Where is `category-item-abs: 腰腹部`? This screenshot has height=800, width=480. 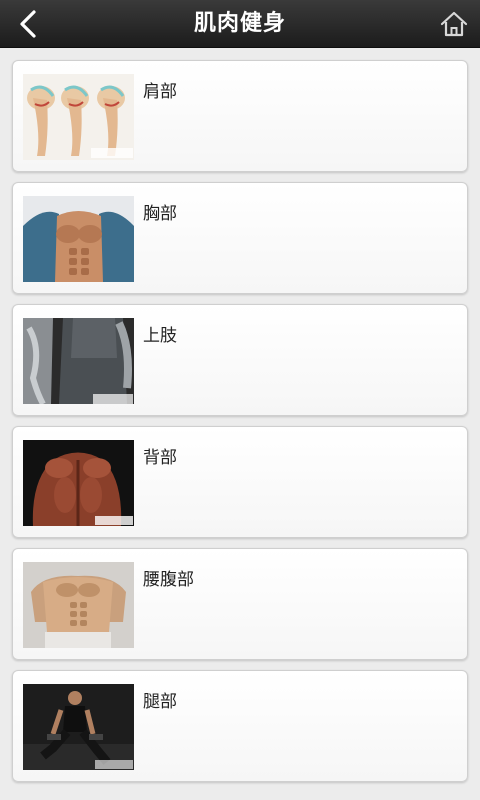
category-item-abs: 腰腹部 is located at coordinates (240, 604).